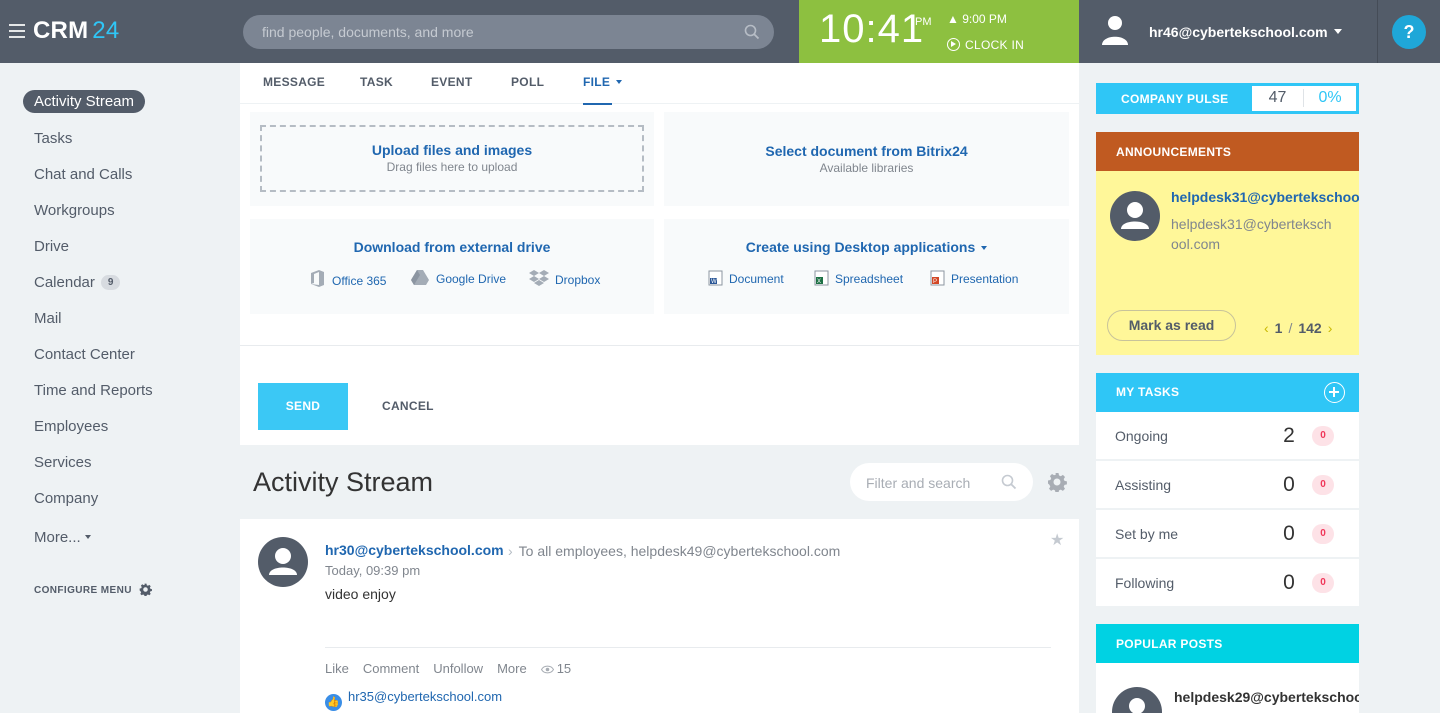 The height and width of the screenshot is (713, 1440). What do you see at coordinates (821, 278) in the screenshot?
I see `spreadsheet-icon: X` at bounding box center [821, 278].